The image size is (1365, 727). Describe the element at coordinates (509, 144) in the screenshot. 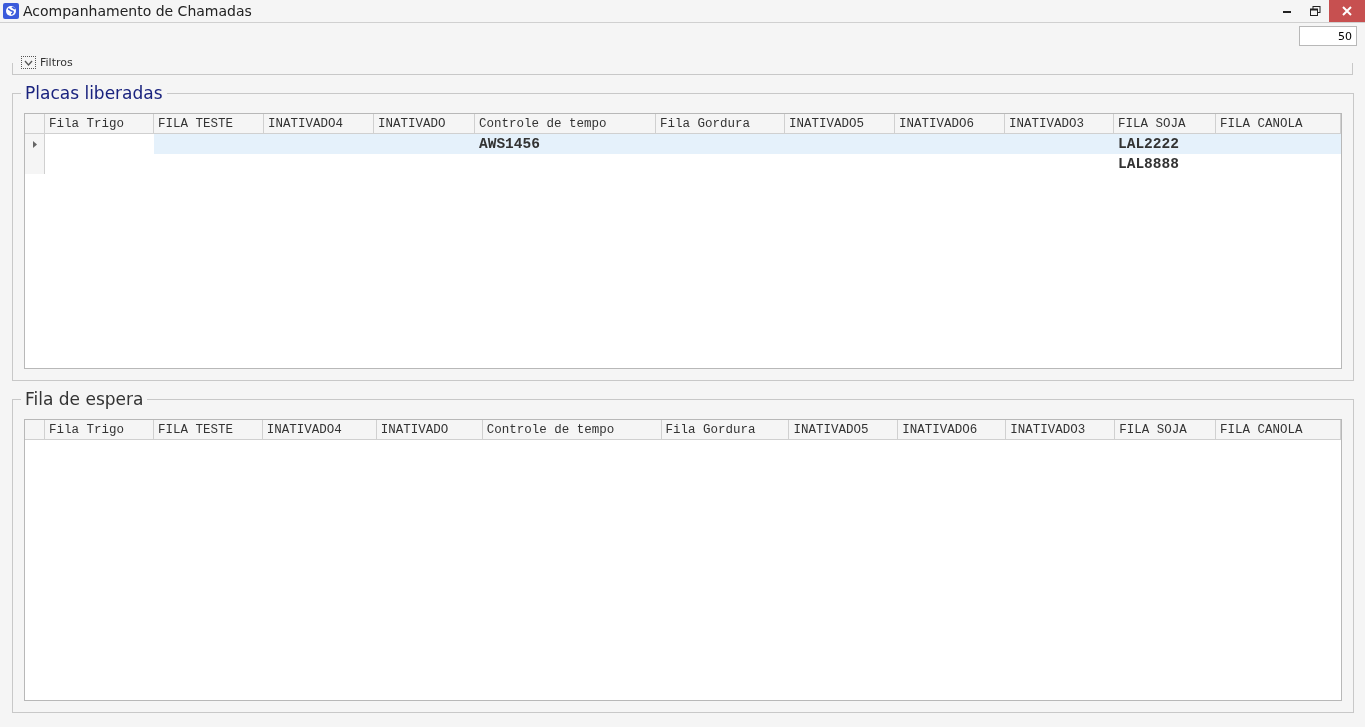

I see `table-cell-text: AWS1456` at that location.